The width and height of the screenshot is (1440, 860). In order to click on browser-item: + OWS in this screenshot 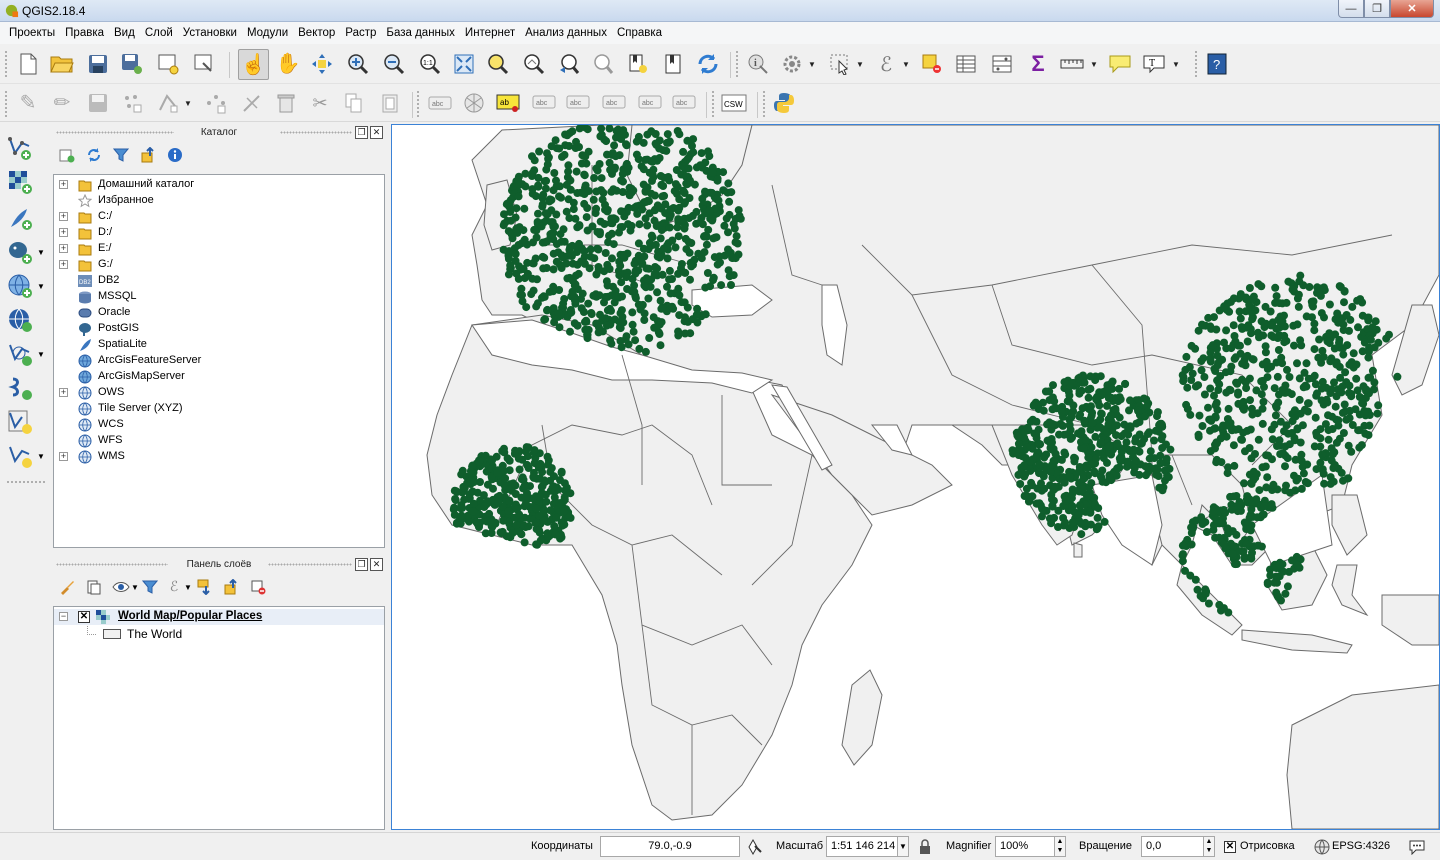, I will do `click(219, 393)`.